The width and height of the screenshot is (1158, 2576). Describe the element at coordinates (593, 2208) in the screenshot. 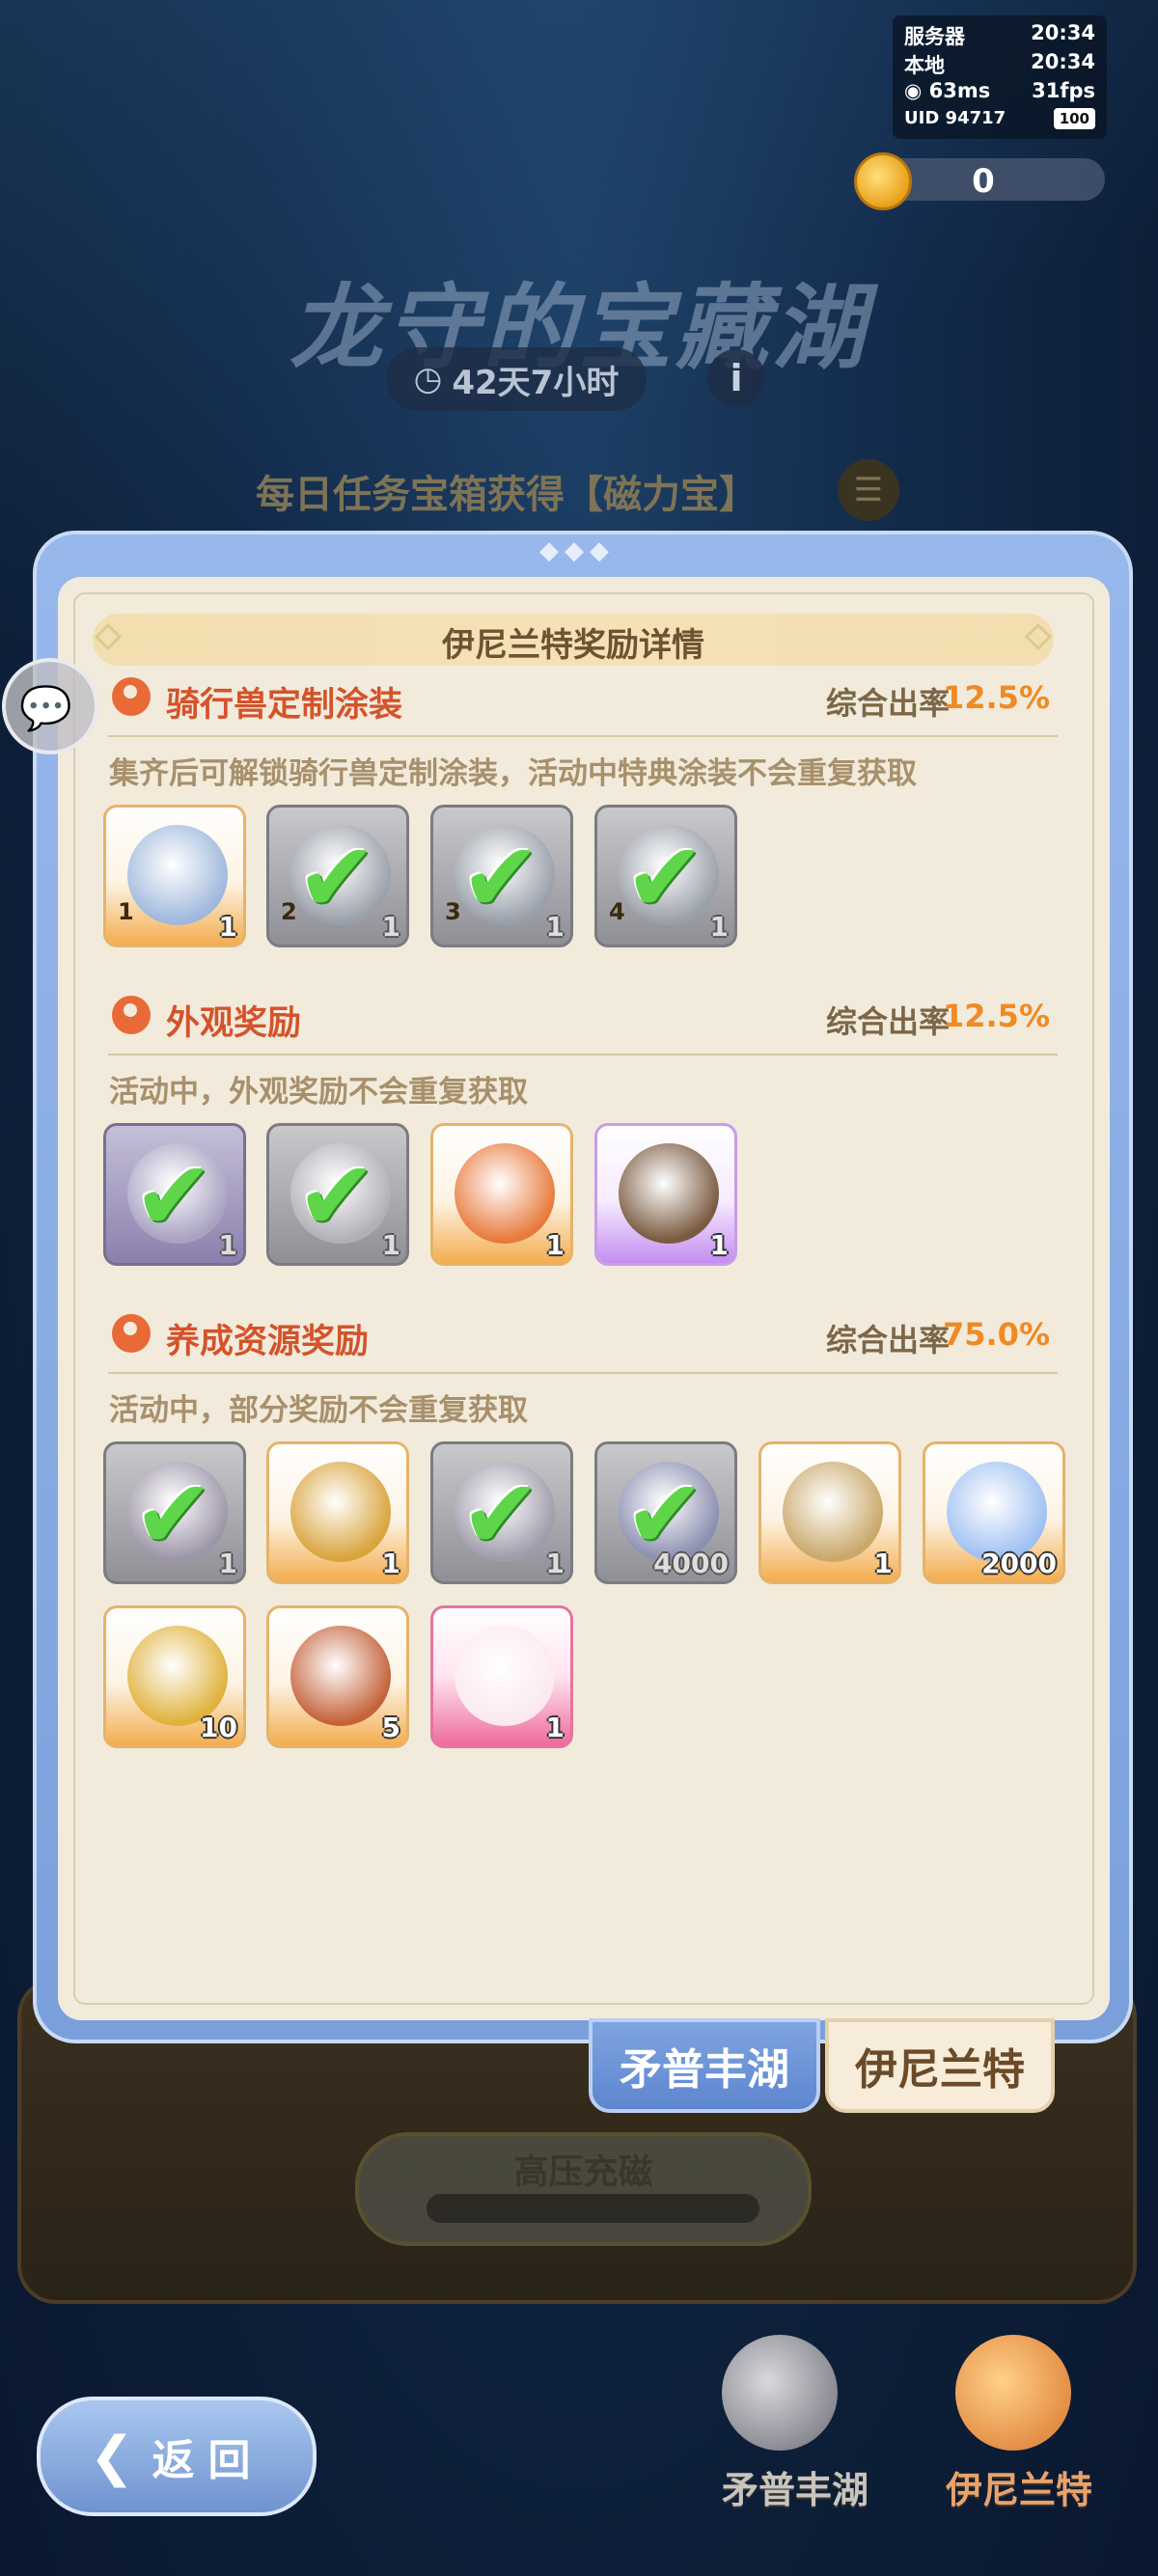

I see `charge-progress` at that location.